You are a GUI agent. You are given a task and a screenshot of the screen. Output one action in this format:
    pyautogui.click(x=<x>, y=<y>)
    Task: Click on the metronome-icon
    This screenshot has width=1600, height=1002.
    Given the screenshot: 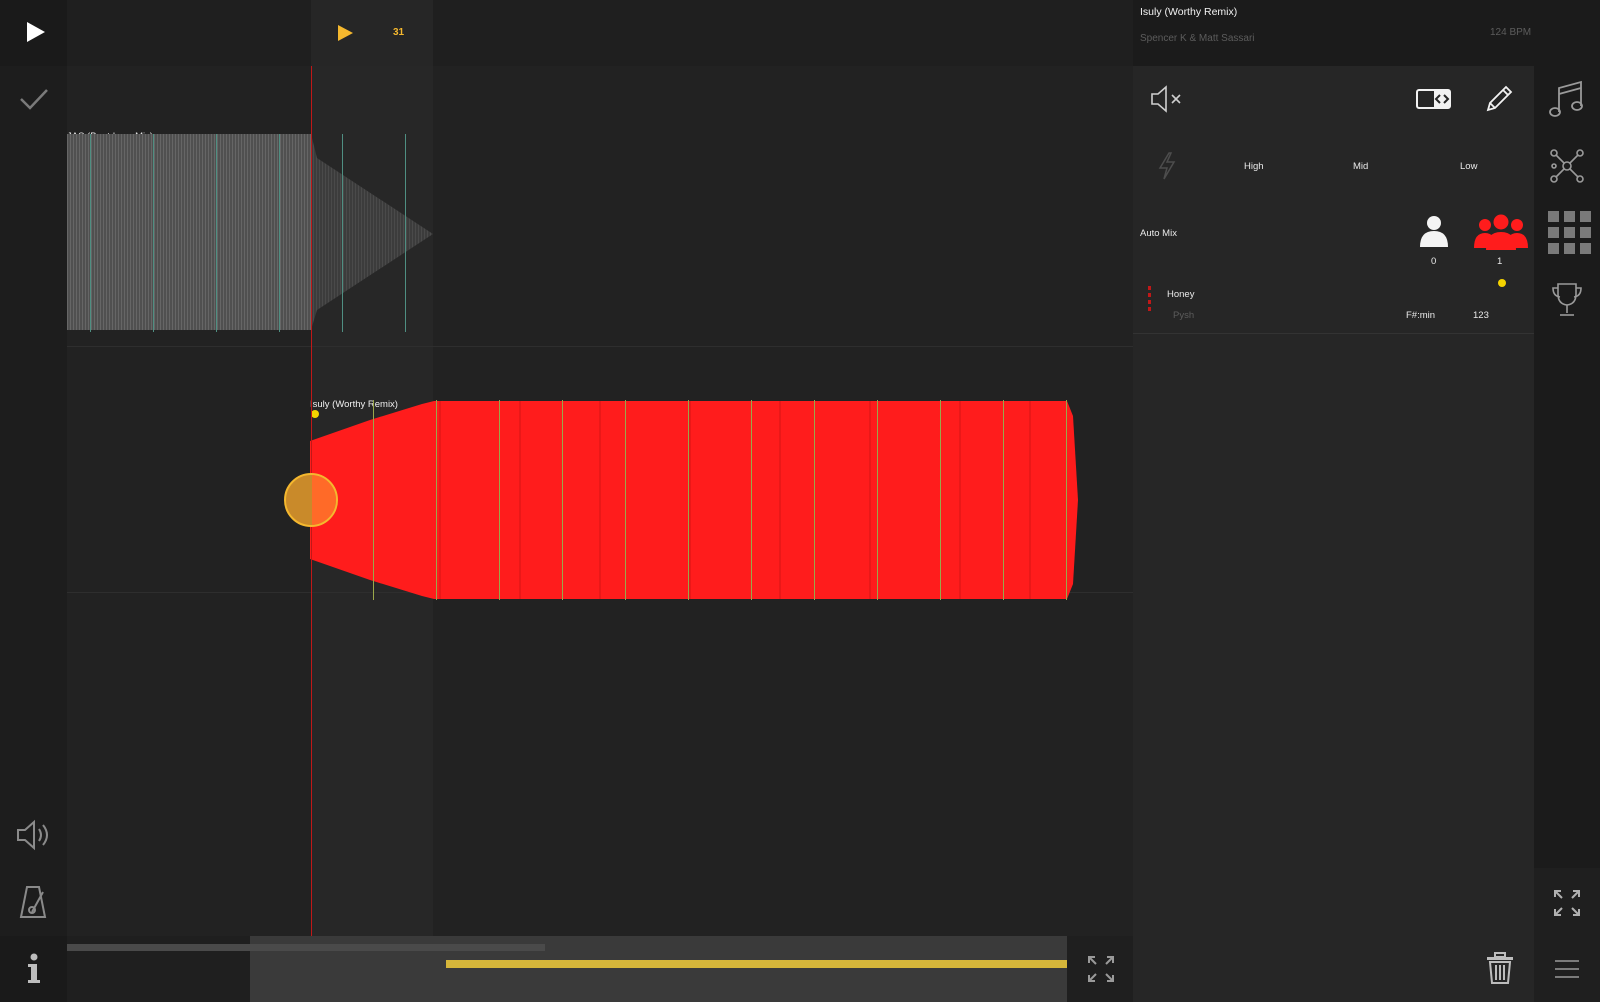 What is the action you would take?
    pyautogui.click(x=33, y=902)
    